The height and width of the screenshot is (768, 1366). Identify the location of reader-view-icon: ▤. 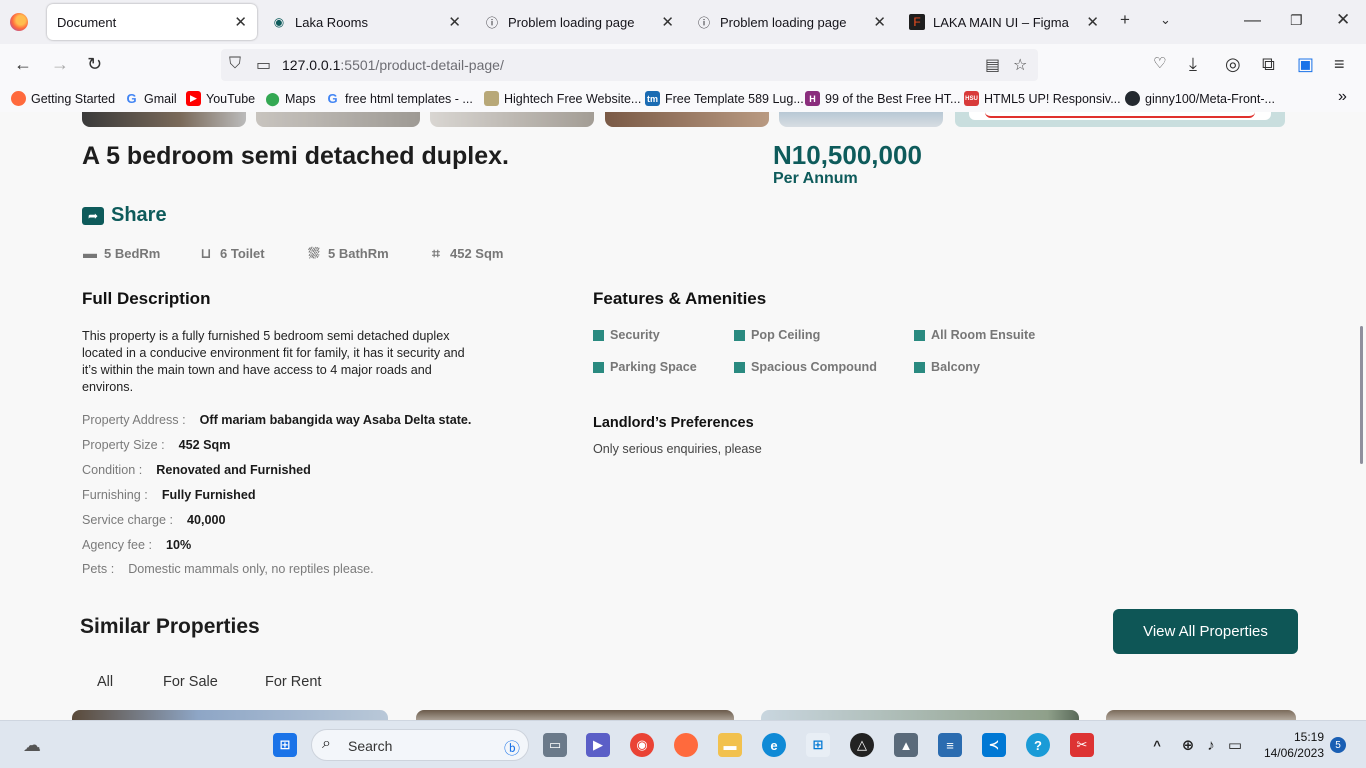
(992, 65).